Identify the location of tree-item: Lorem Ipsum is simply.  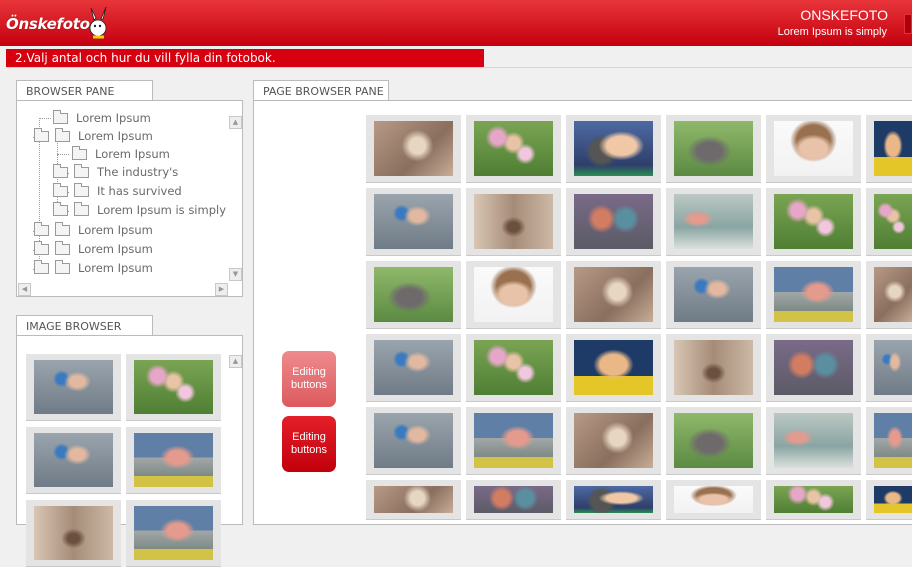
(139, 210).